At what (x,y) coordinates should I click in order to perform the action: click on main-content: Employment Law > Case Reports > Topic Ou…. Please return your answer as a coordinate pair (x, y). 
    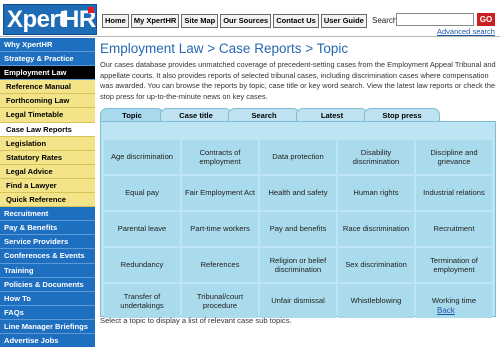
    Looking at the image, I should click on (298, 71).